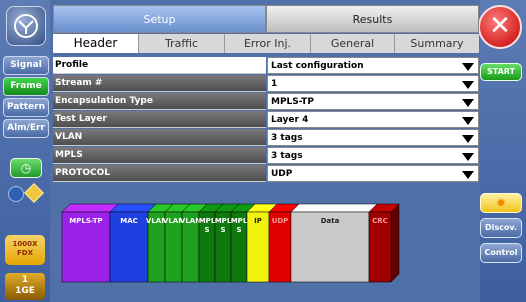 The image size is (526, 302). Describe the element at coordinates (159, 19) in the screenshot. I see `tab-setup: Setup` at that location.